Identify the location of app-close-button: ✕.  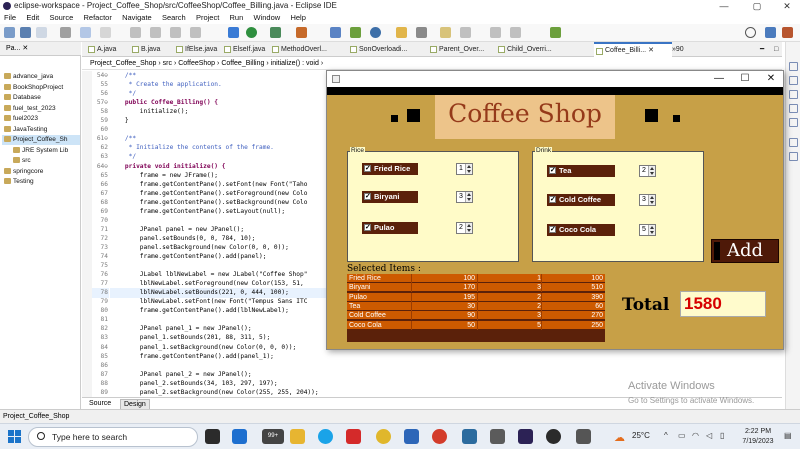
(771, 79).